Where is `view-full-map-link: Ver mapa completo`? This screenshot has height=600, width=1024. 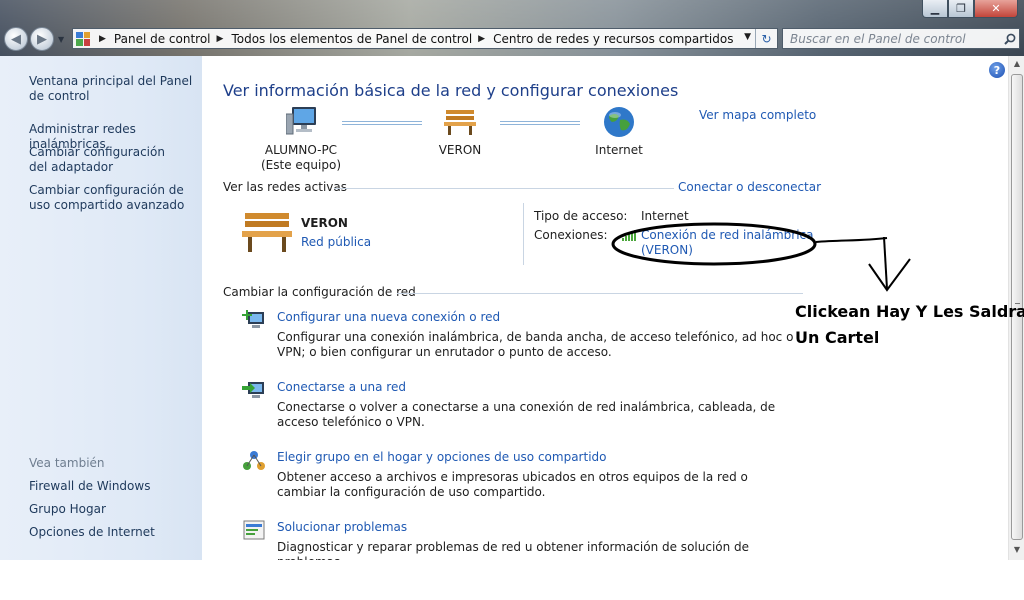 view-full-map-link: Ver mapa completo is located at coordinates (757, 115).